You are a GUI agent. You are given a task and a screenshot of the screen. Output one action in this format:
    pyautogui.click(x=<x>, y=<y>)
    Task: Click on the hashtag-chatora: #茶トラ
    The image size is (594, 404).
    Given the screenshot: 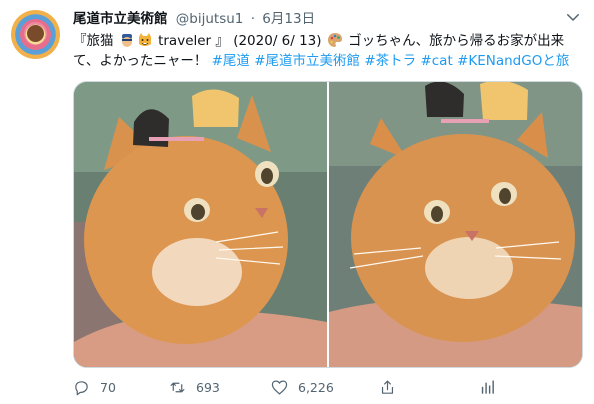 What is the action you would take?
    pyautogui.click(x=390, y=61)
    